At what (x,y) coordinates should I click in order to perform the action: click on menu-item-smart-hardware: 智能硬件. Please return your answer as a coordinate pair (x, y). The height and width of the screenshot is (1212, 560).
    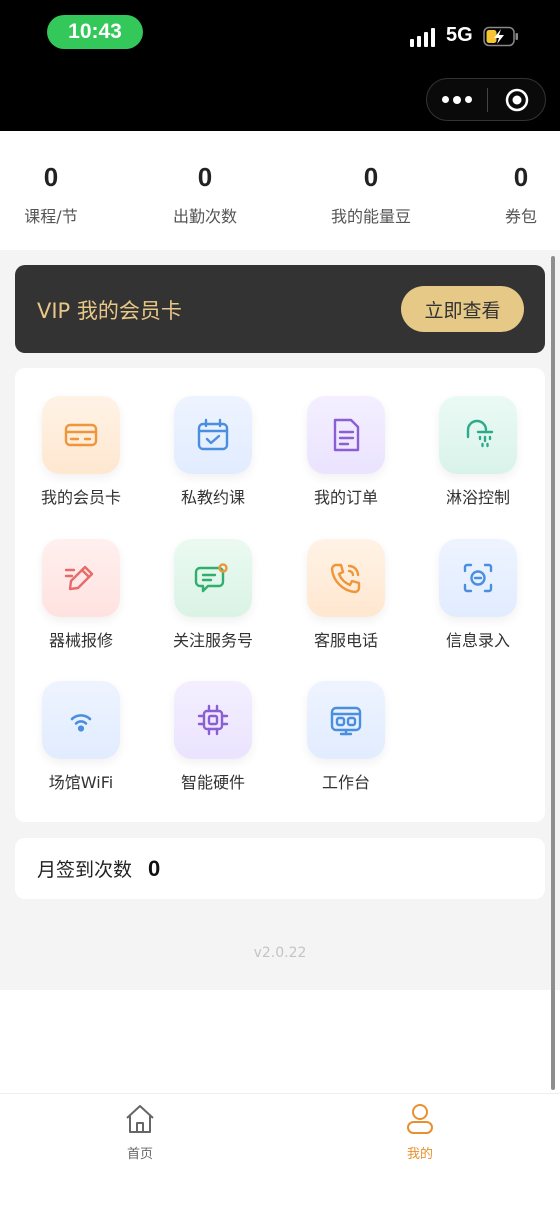
    Looking at the image, I should click on (213, 741).